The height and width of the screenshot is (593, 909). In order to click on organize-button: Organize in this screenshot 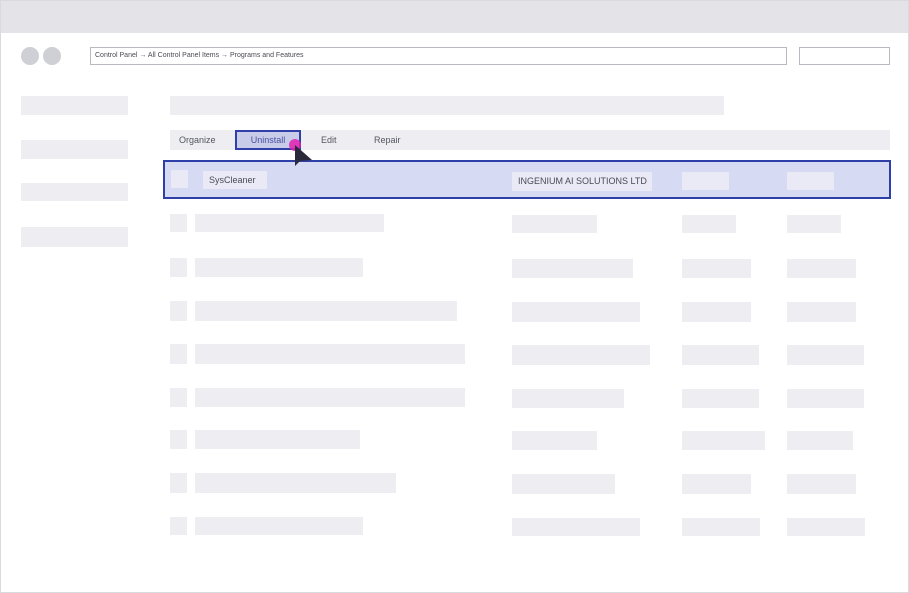, I will do `click(197, 140)`.